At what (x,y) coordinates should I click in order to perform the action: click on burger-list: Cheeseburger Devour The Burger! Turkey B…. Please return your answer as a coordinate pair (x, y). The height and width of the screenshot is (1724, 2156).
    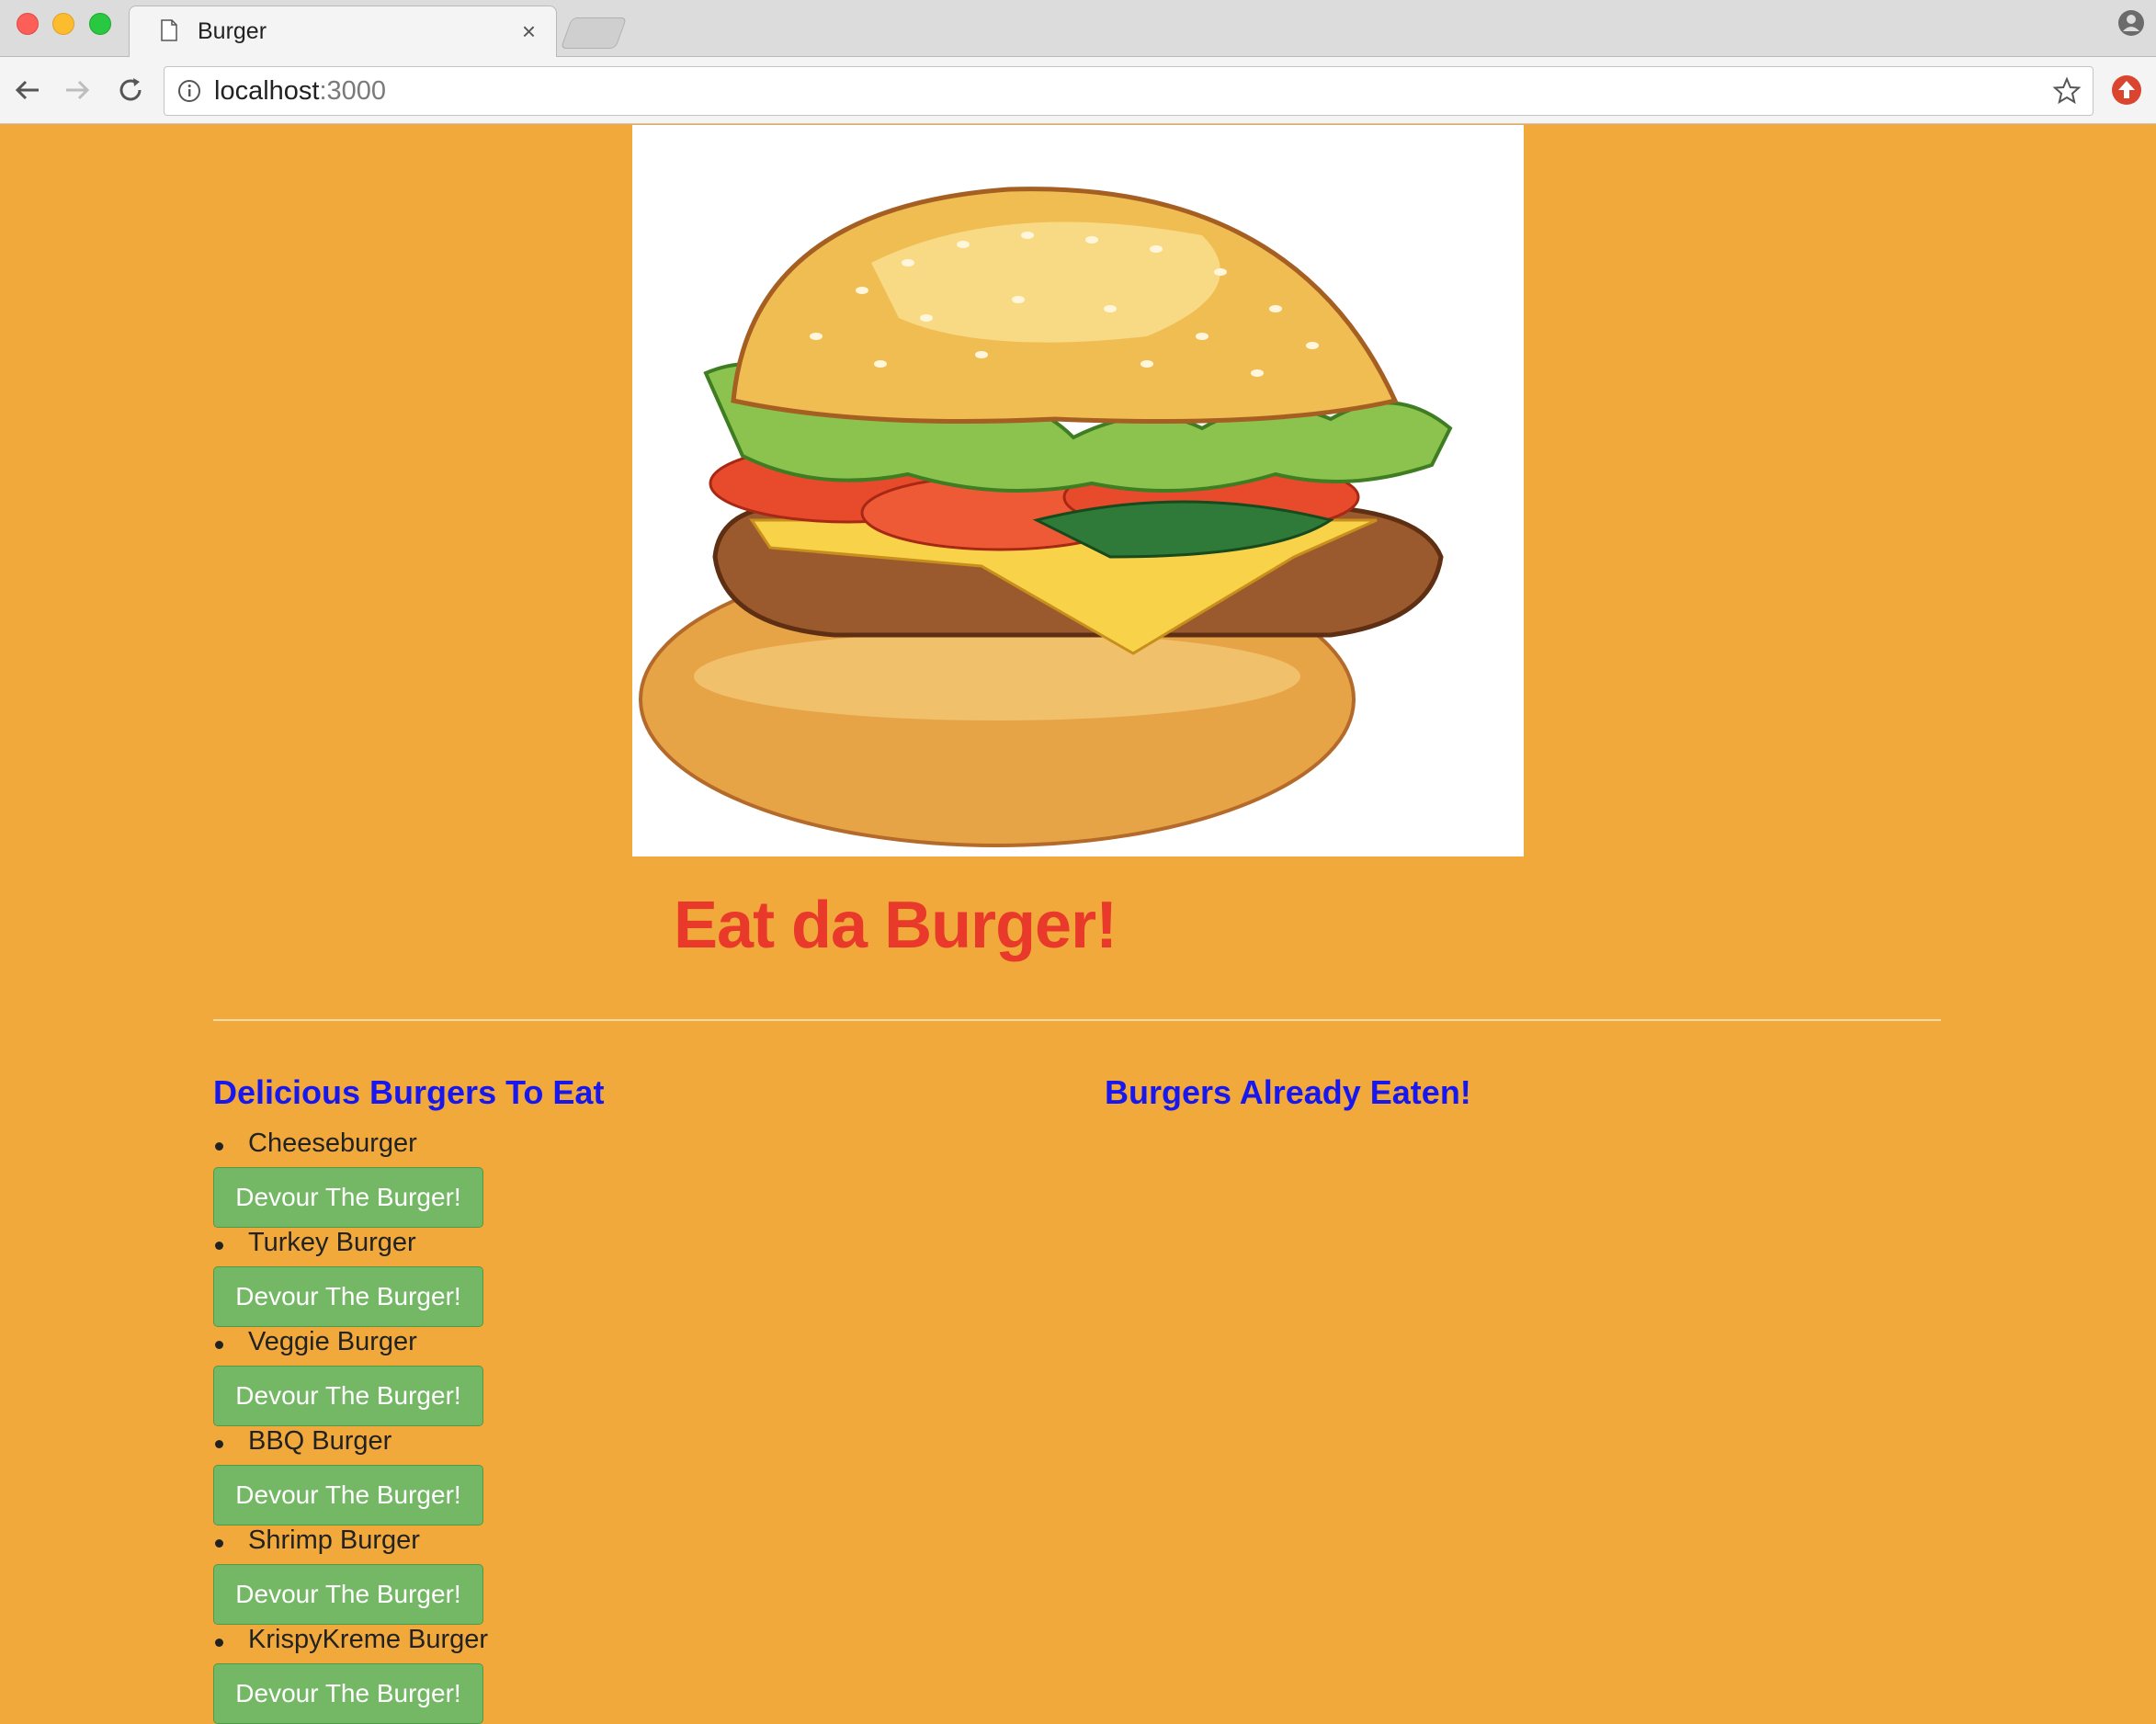
    Looking at the image, I should click on (535, 1426).